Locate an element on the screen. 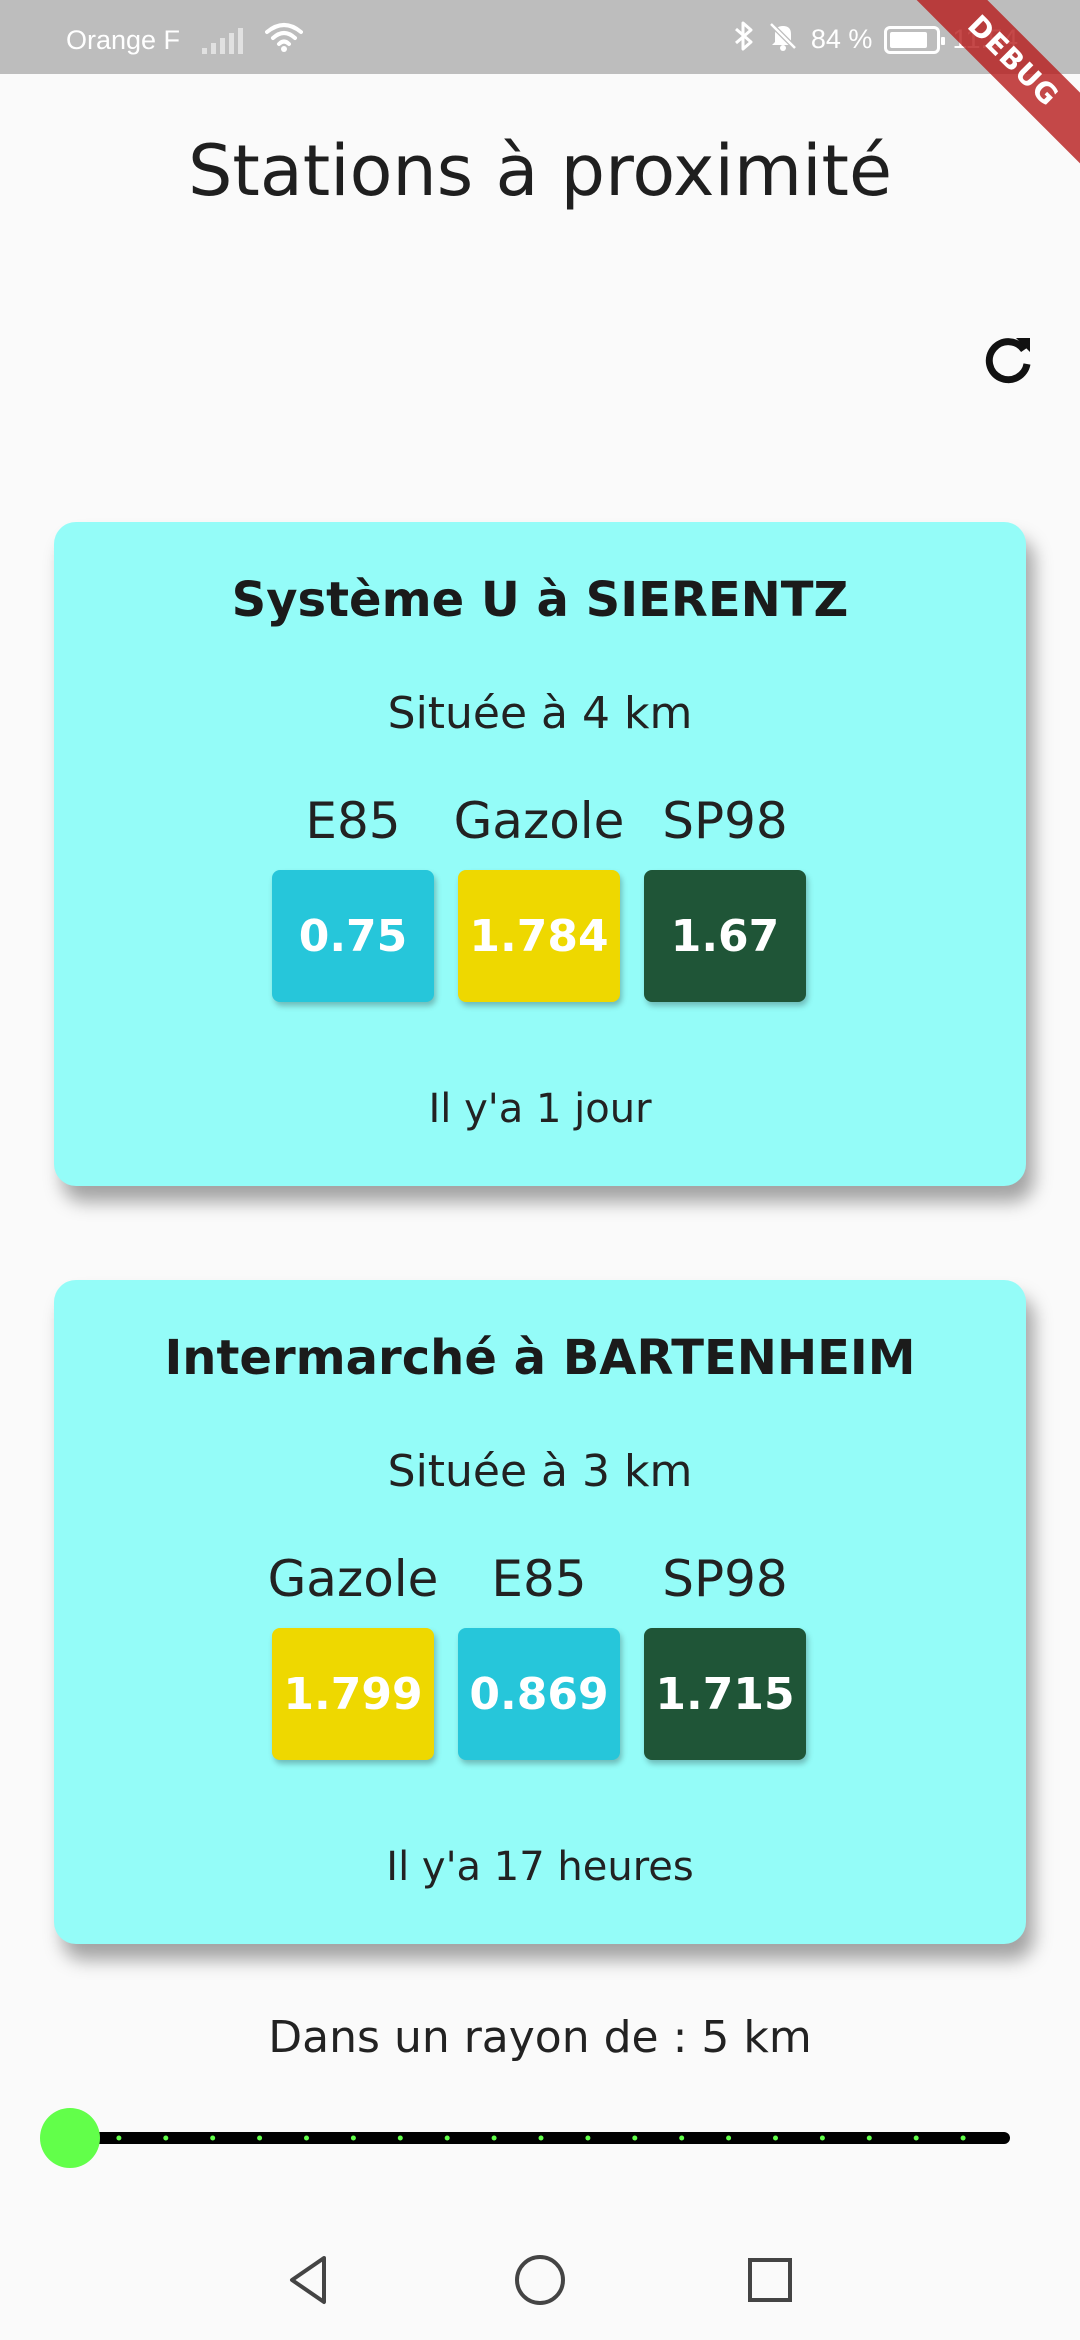 Image resolution: width=1080 pixels, height=2340 pixels. fuel-item: Gazole 1.784 is located at coordinates (539, 897).